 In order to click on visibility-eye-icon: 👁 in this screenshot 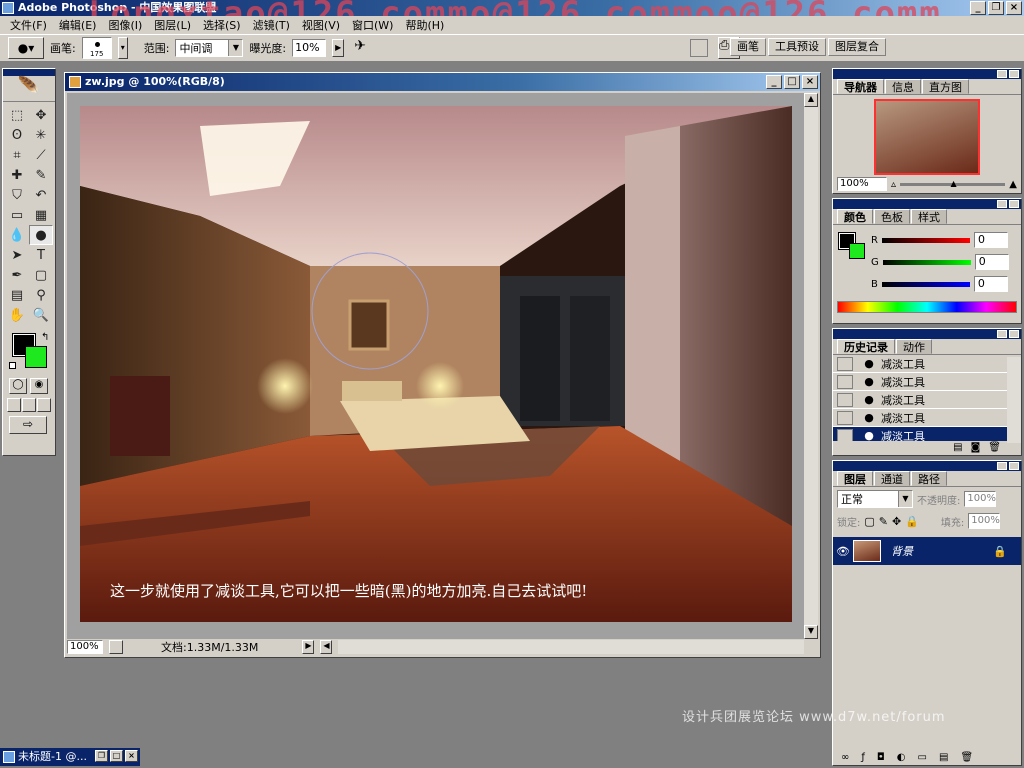, I will do `click(843, 551)`.